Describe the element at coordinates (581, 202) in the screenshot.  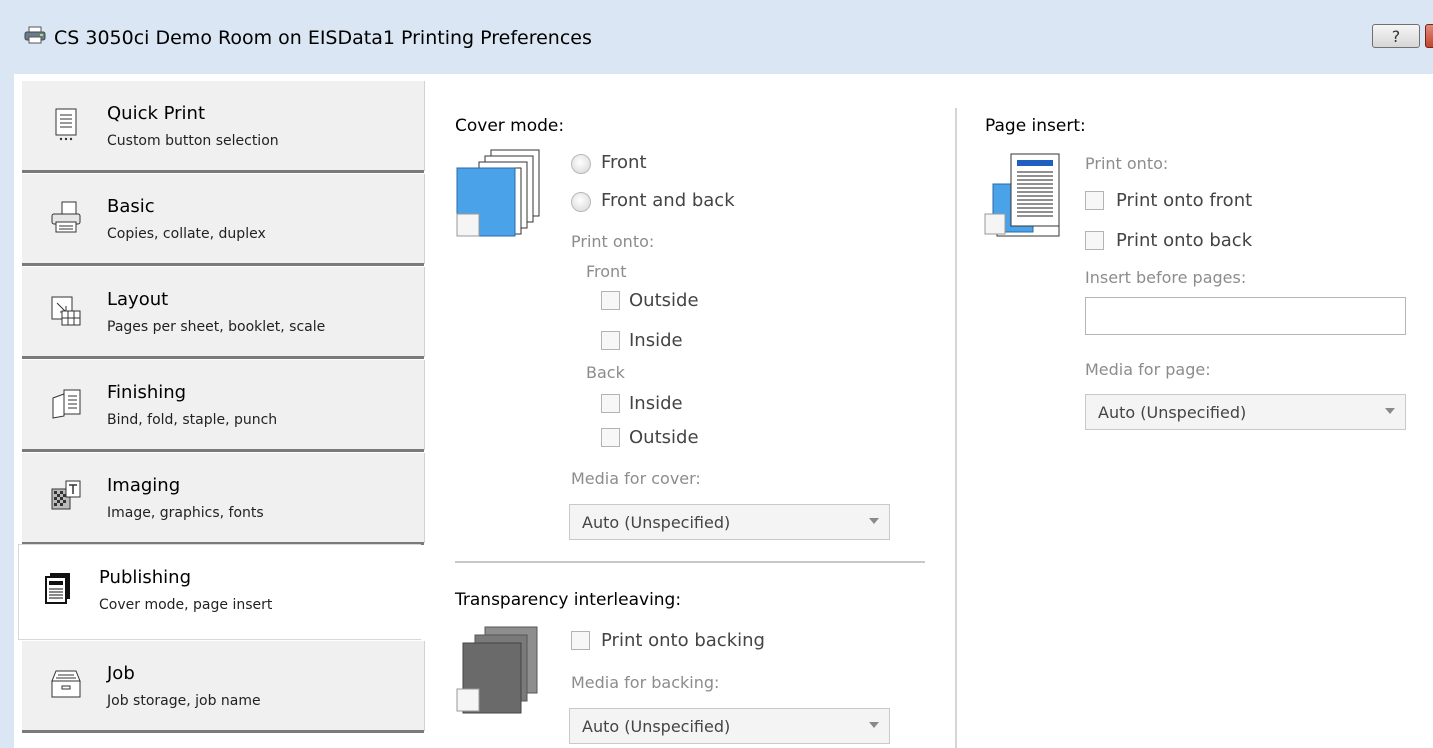
I see `front-and-back-radio` at that location.